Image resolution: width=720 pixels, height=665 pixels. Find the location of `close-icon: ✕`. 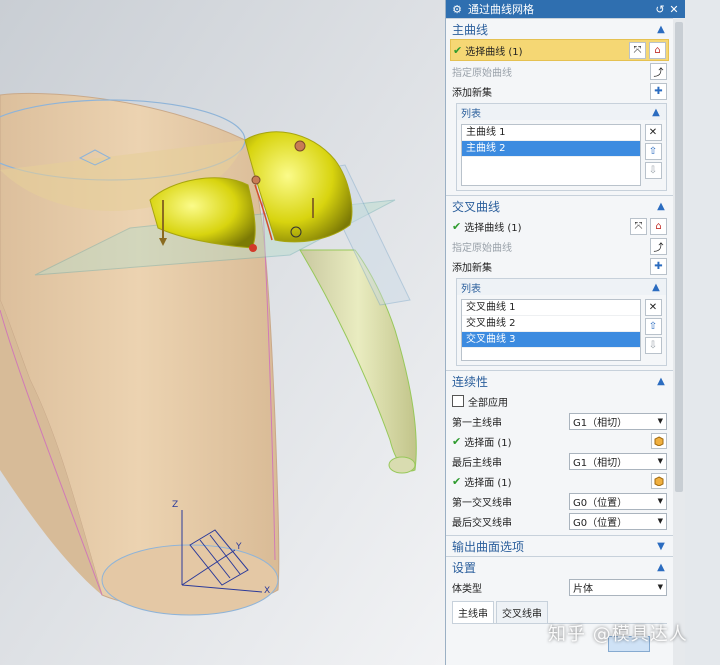

close-icon: ✕ is located at coordinates (674, 9).